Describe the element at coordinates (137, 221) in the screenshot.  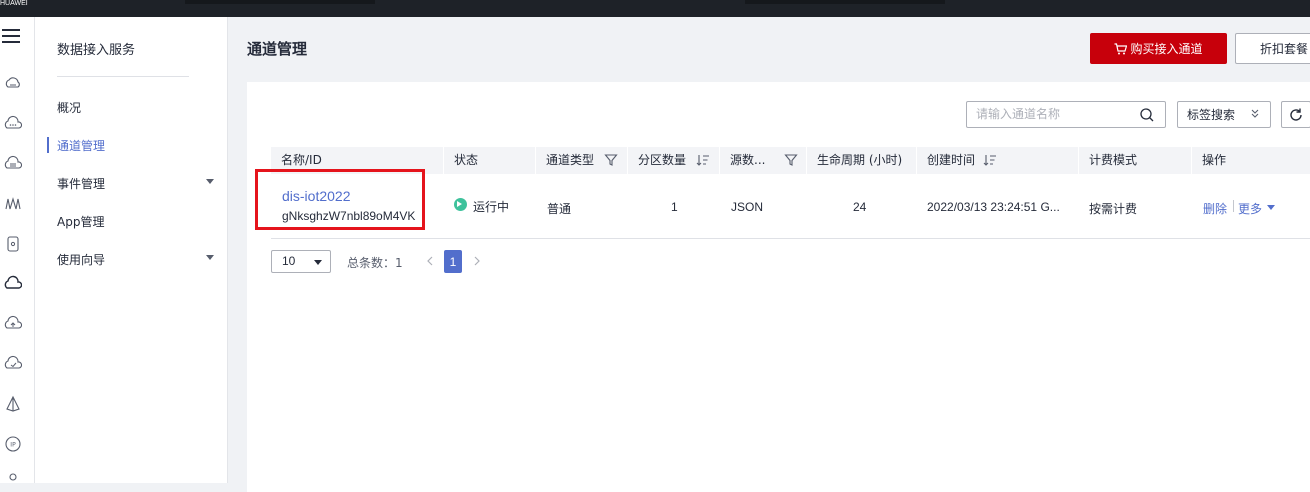
I see `nav-item-app-management: App管理` at that location.